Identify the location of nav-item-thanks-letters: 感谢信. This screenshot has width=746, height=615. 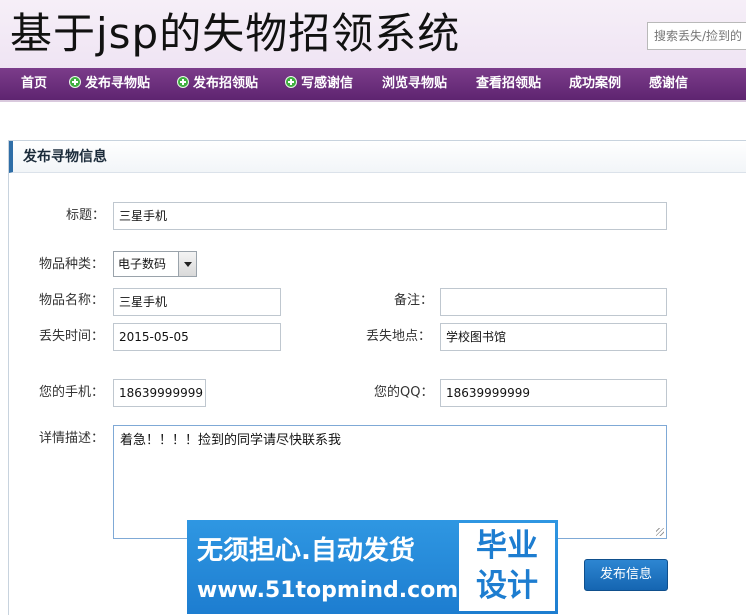
(668, 84).